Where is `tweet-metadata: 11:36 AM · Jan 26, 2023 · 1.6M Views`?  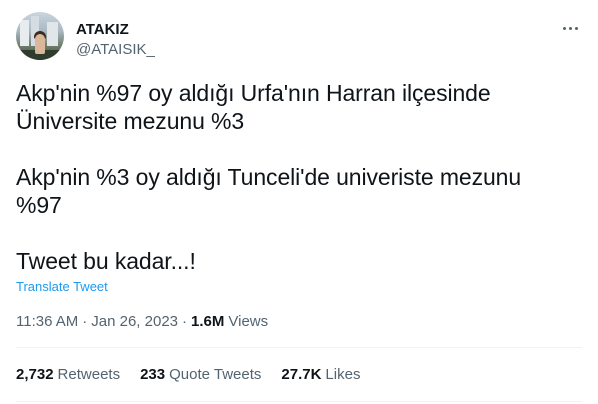
tweet-metadata: 11:36 AM · Jan 26, 2023 · 1.6M Views is located at coordinates (142, 322).